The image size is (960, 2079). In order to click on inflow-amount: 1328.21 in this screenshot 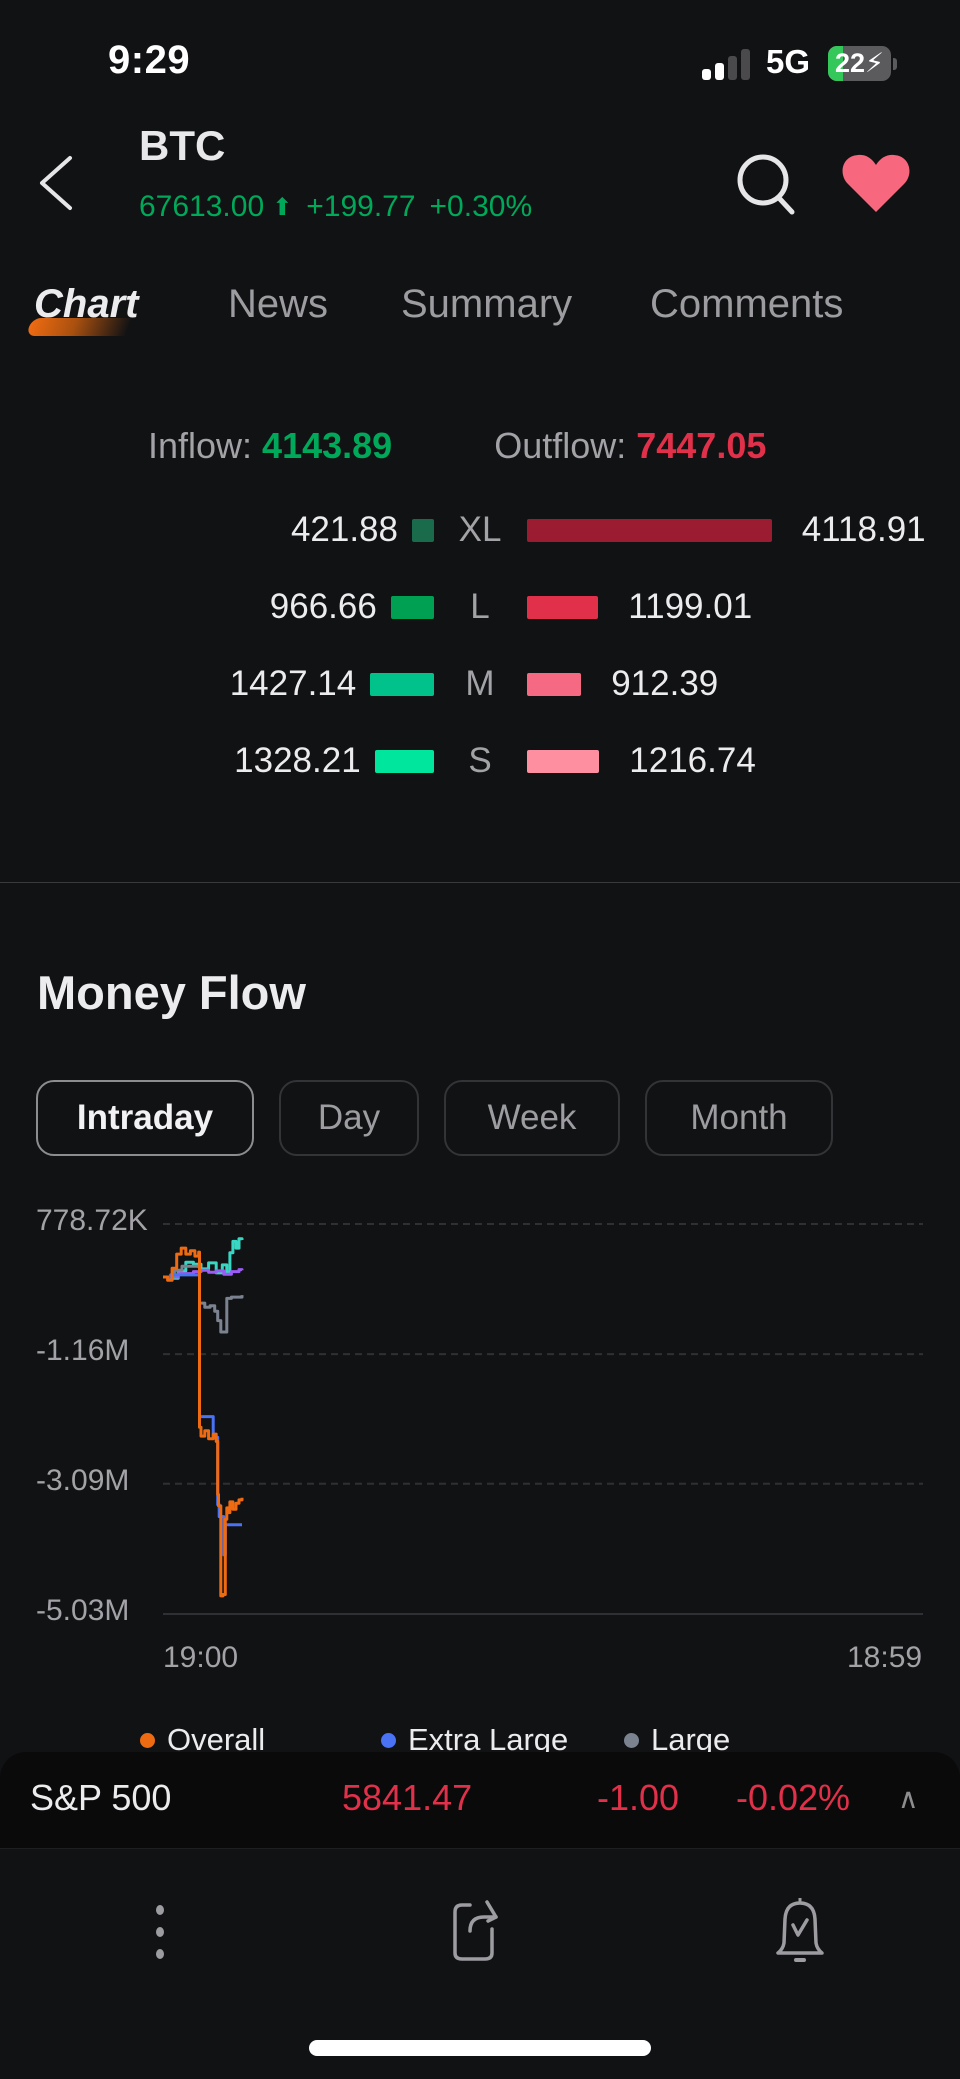, I will do `click(297, 760)`.